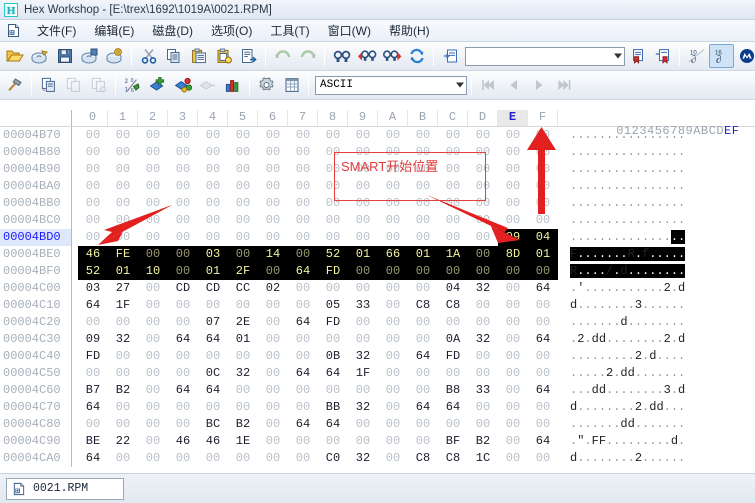 This screenshot has width=755, height=503. I want to click on nav-prev-icon, so click(513, 85).